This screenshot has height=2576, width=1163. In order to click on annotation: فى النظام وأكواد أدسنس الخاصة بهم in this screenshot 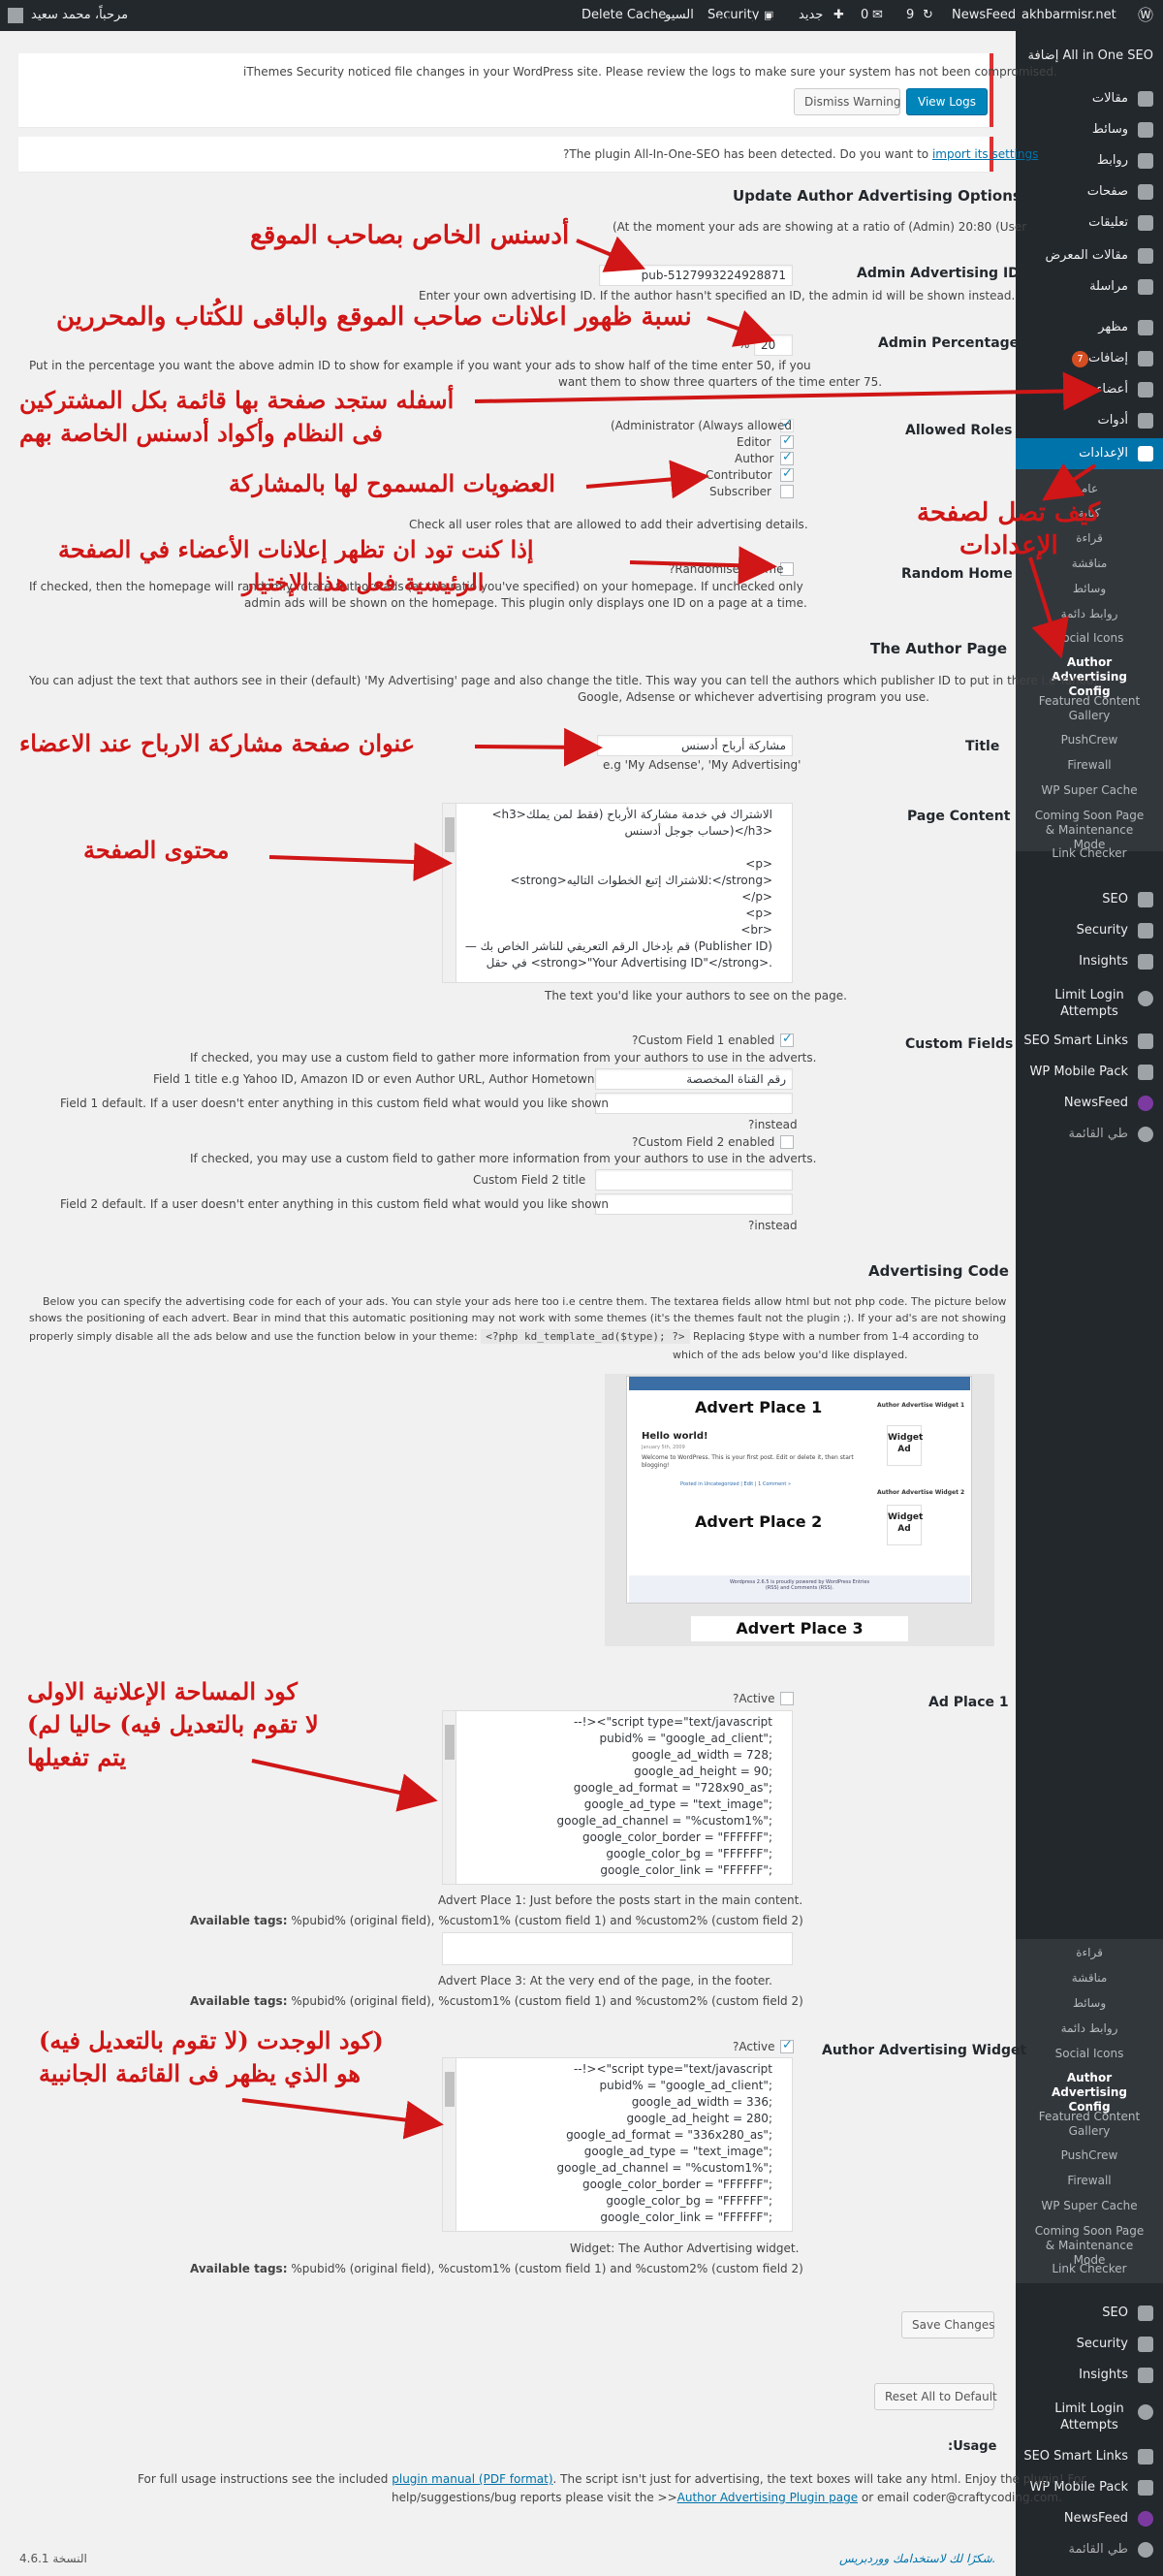, I will do `click(201, 433)`.